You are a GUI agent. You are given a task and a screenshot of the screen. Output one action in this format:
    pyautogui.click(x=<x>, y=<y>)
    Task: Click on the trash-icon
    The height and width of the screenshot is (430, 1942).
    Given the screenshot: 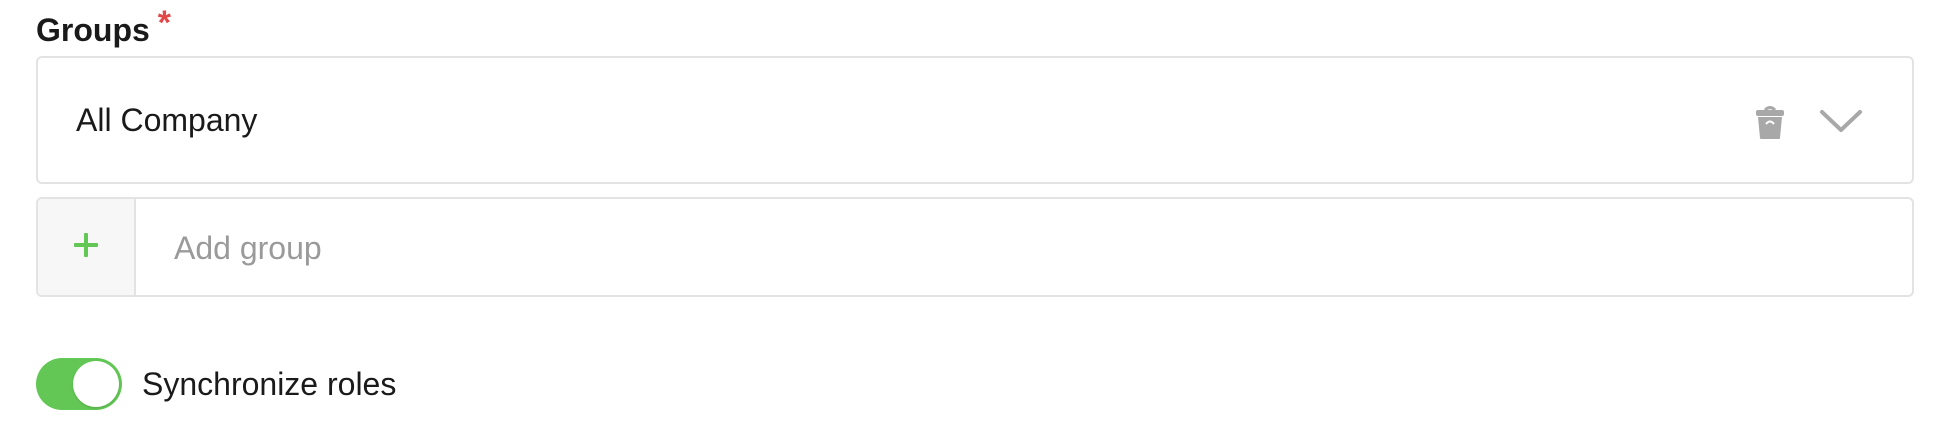 What is the action you would take?
    pyautogui.click(x=1770, y=122)
    